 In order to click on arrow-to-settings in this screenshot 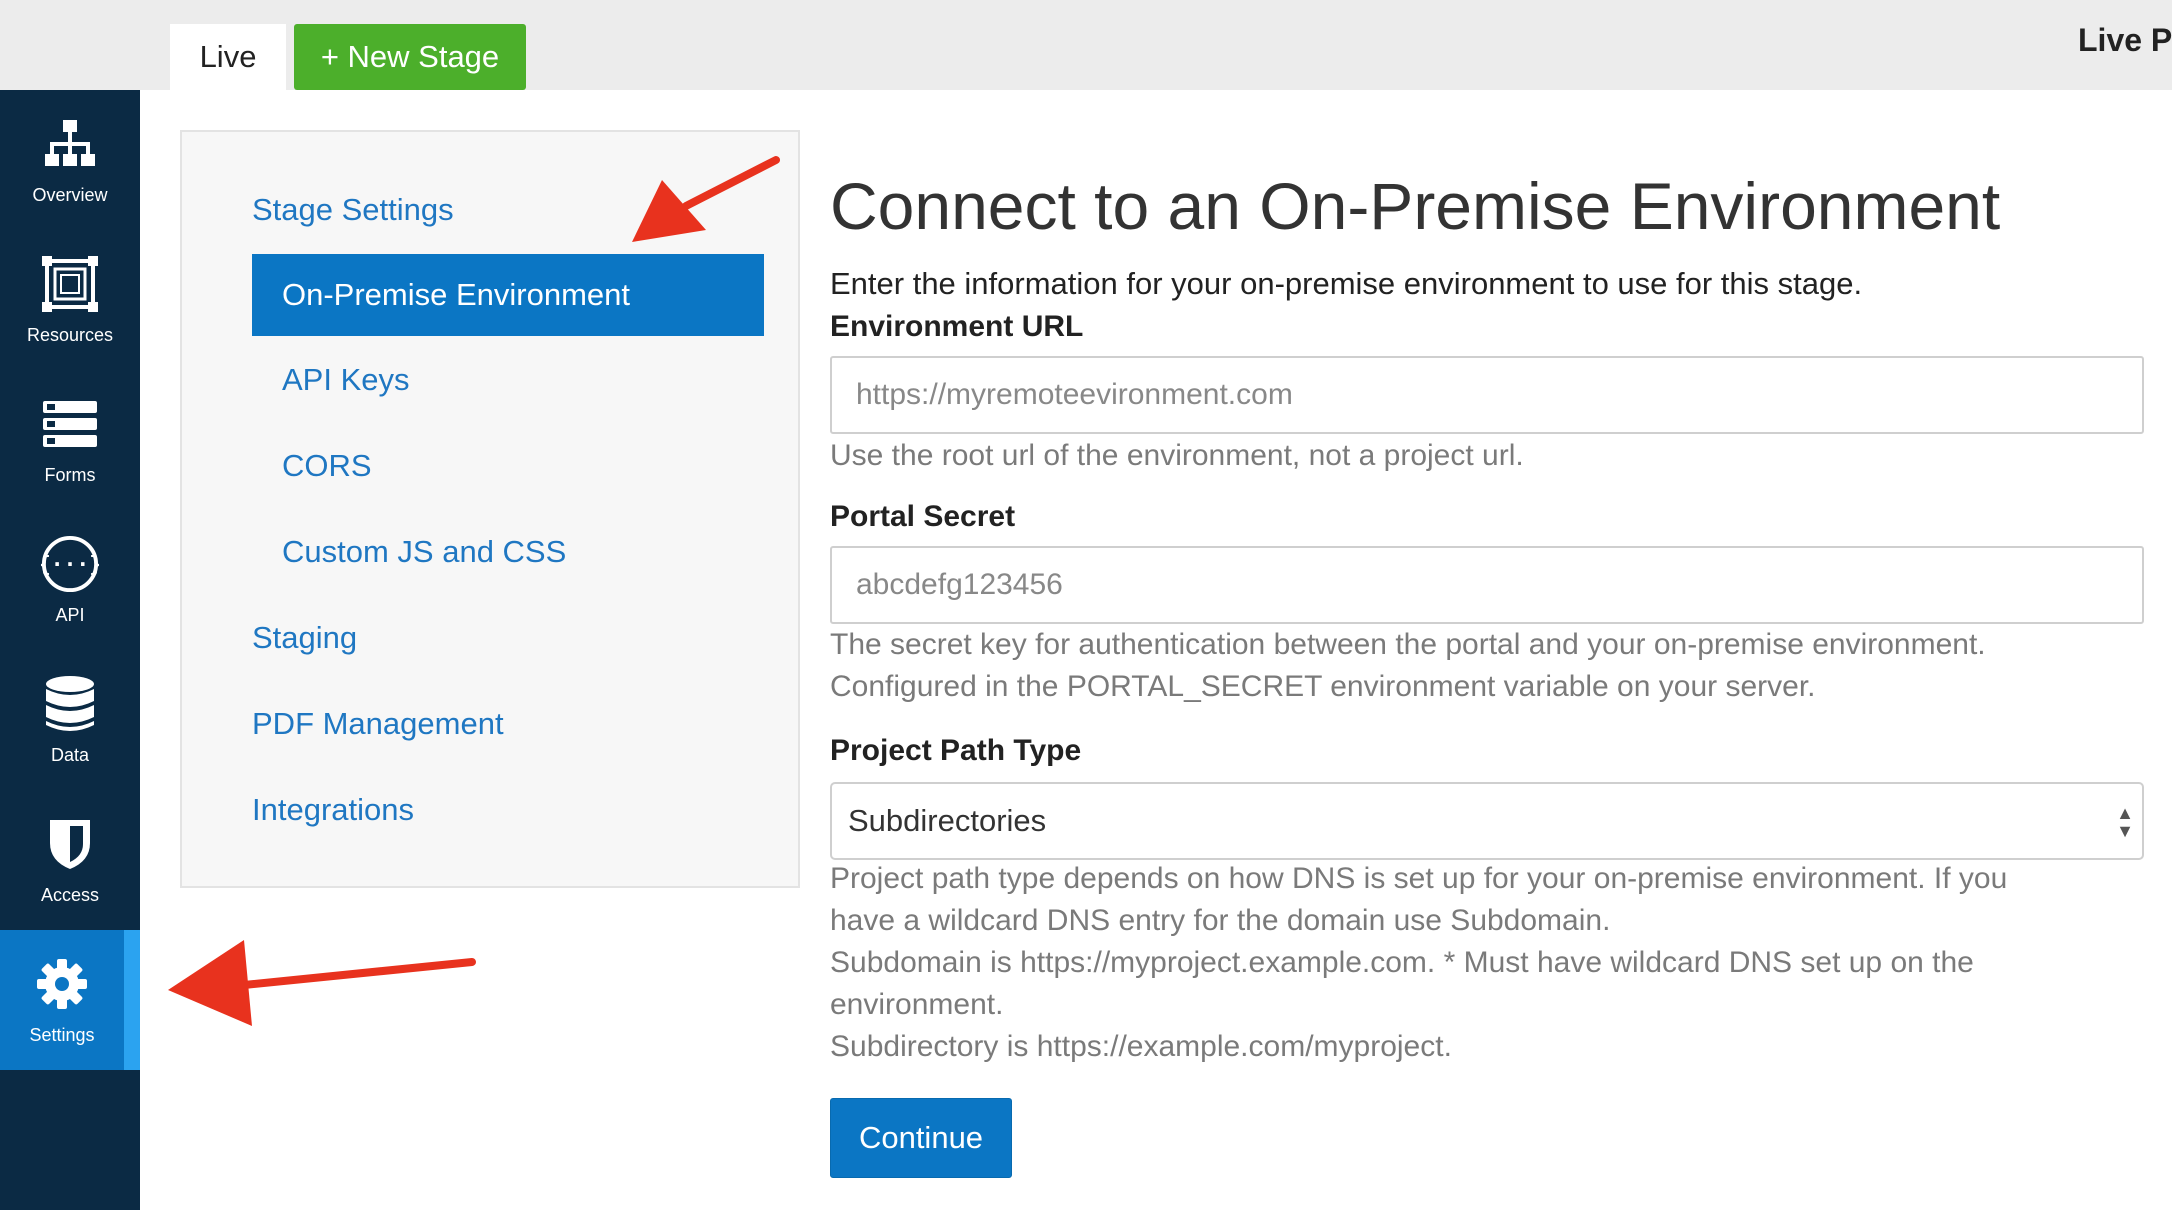, I will do `click(322, 983)`.